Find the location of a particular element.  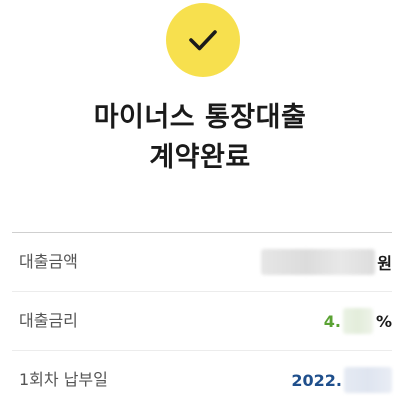

check-icon is located at coordinates (203, 40).